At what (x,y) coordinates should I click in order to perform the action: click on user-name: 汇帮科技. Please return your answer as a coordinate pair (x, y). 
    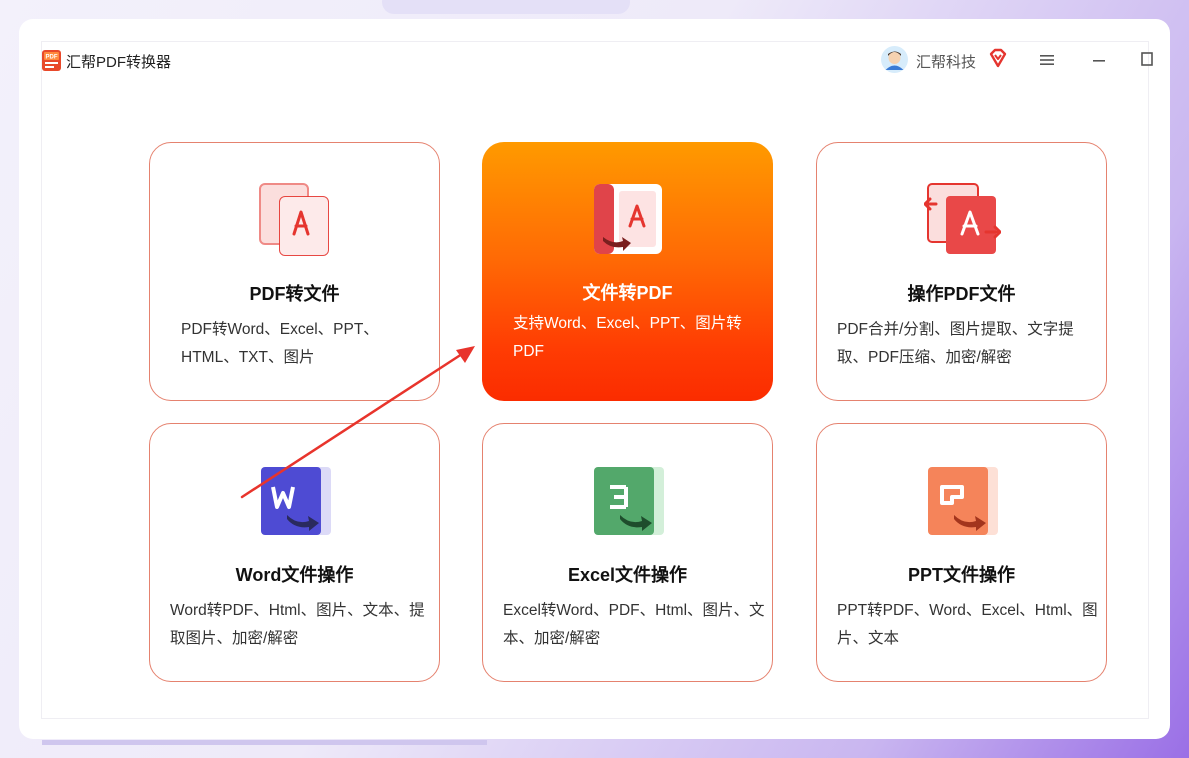
    Looking at the image, I should click on (946, 61).